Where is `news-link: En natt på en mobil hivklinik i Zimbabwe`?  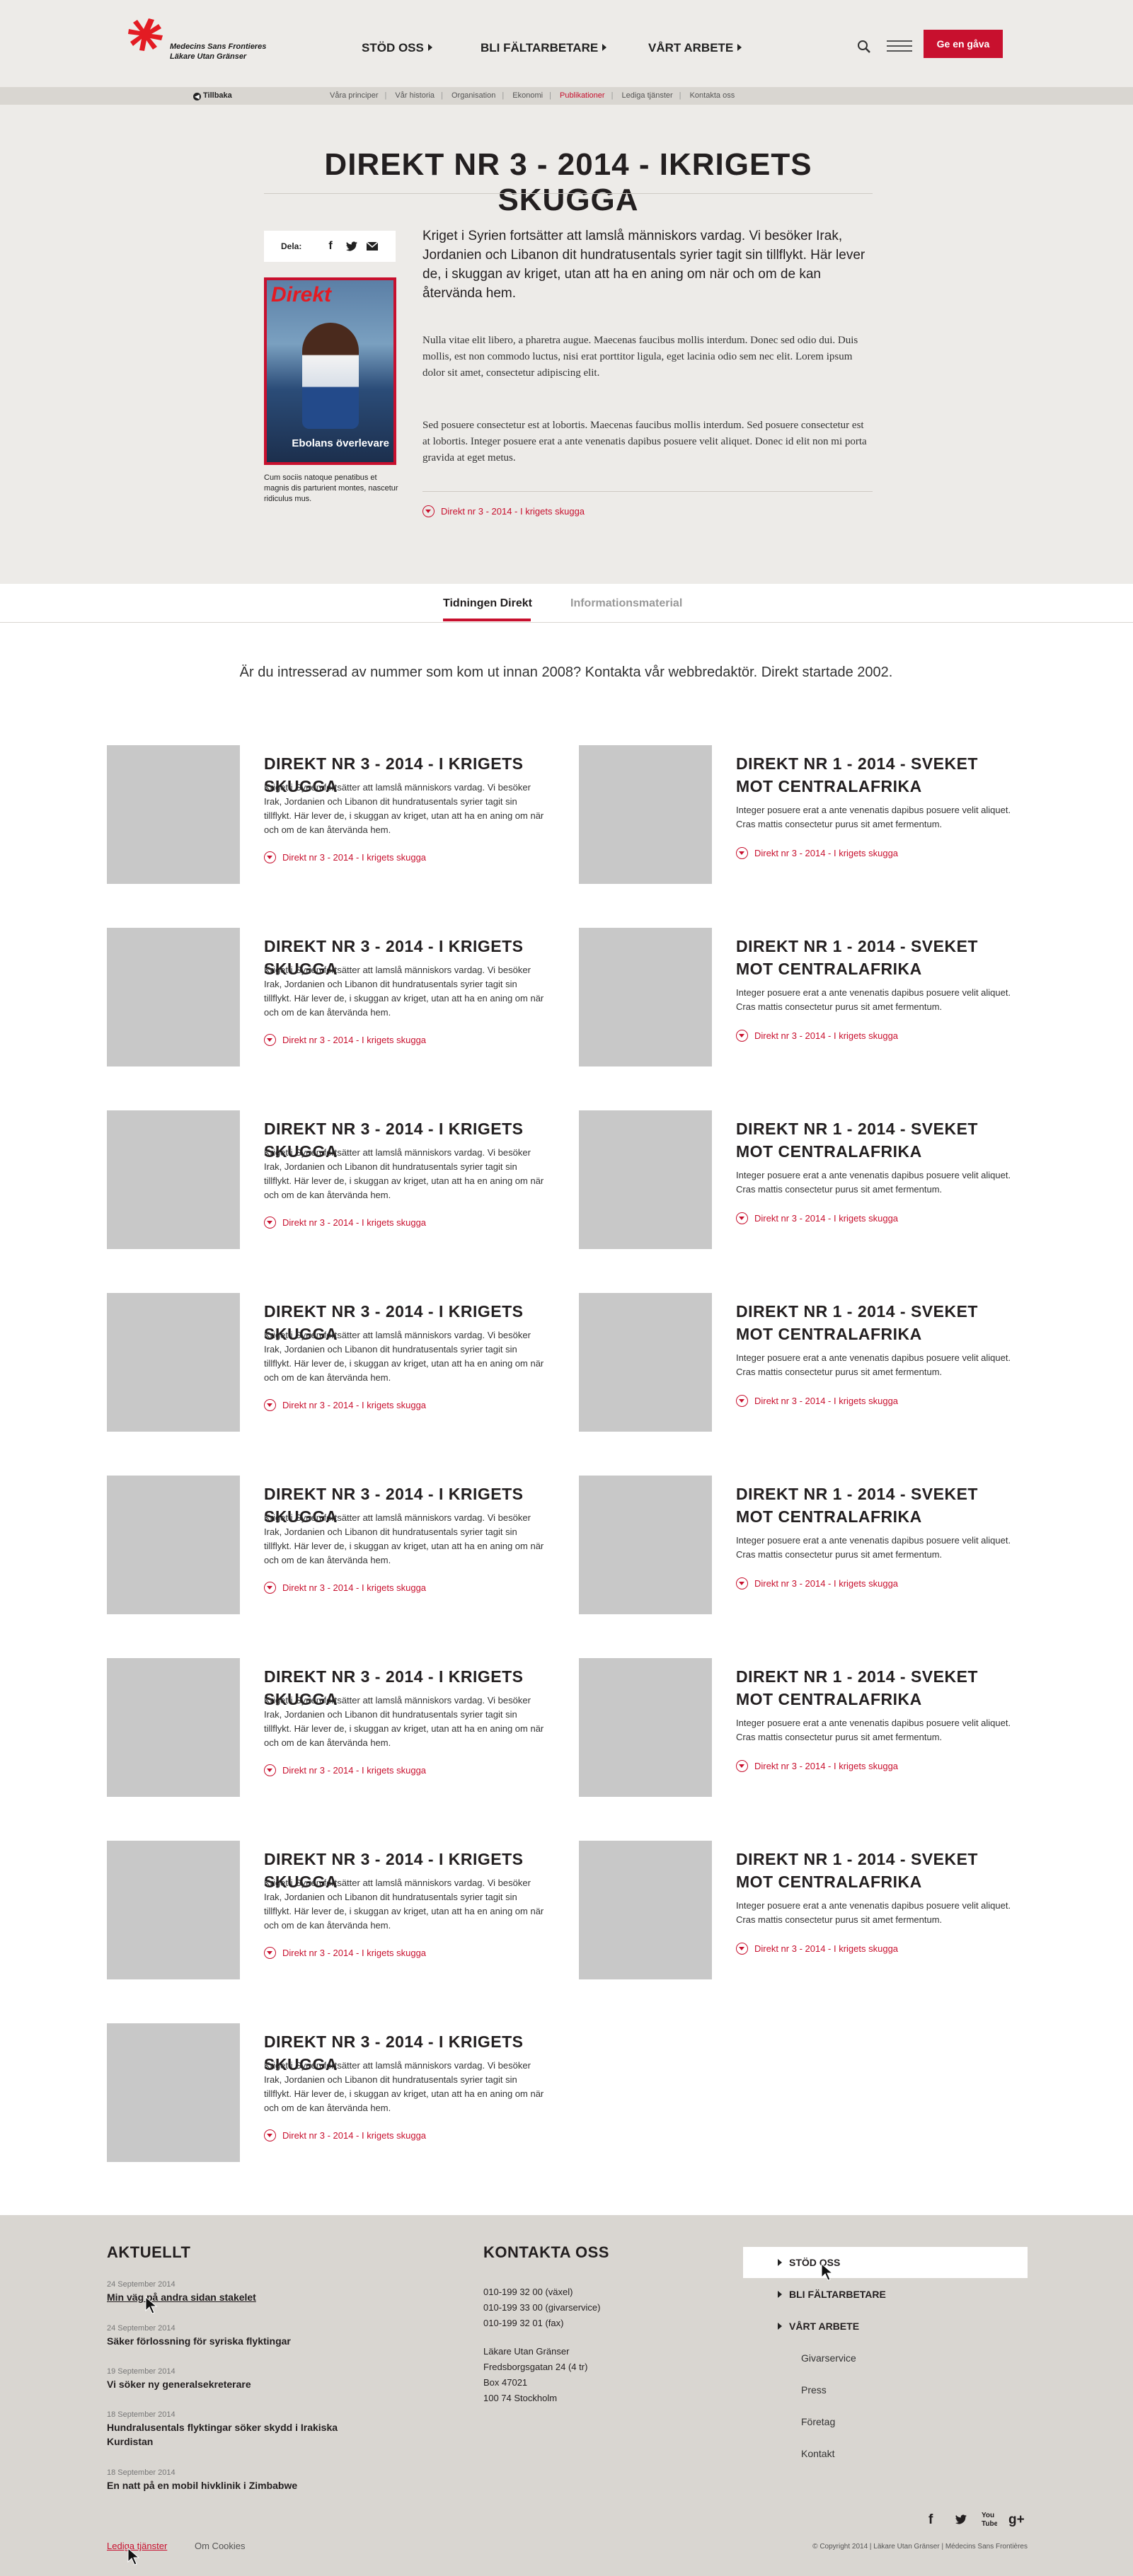 news-link: En natt på en mobil hivklinik i Zimbabwe is located at coordinates (238, 2485).